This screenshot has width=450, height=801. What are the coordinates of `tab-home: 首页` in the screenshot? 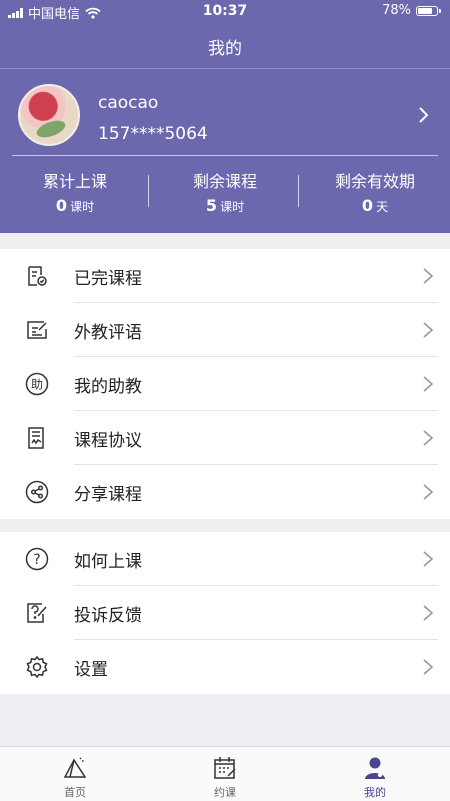 It's located at (75, 774).